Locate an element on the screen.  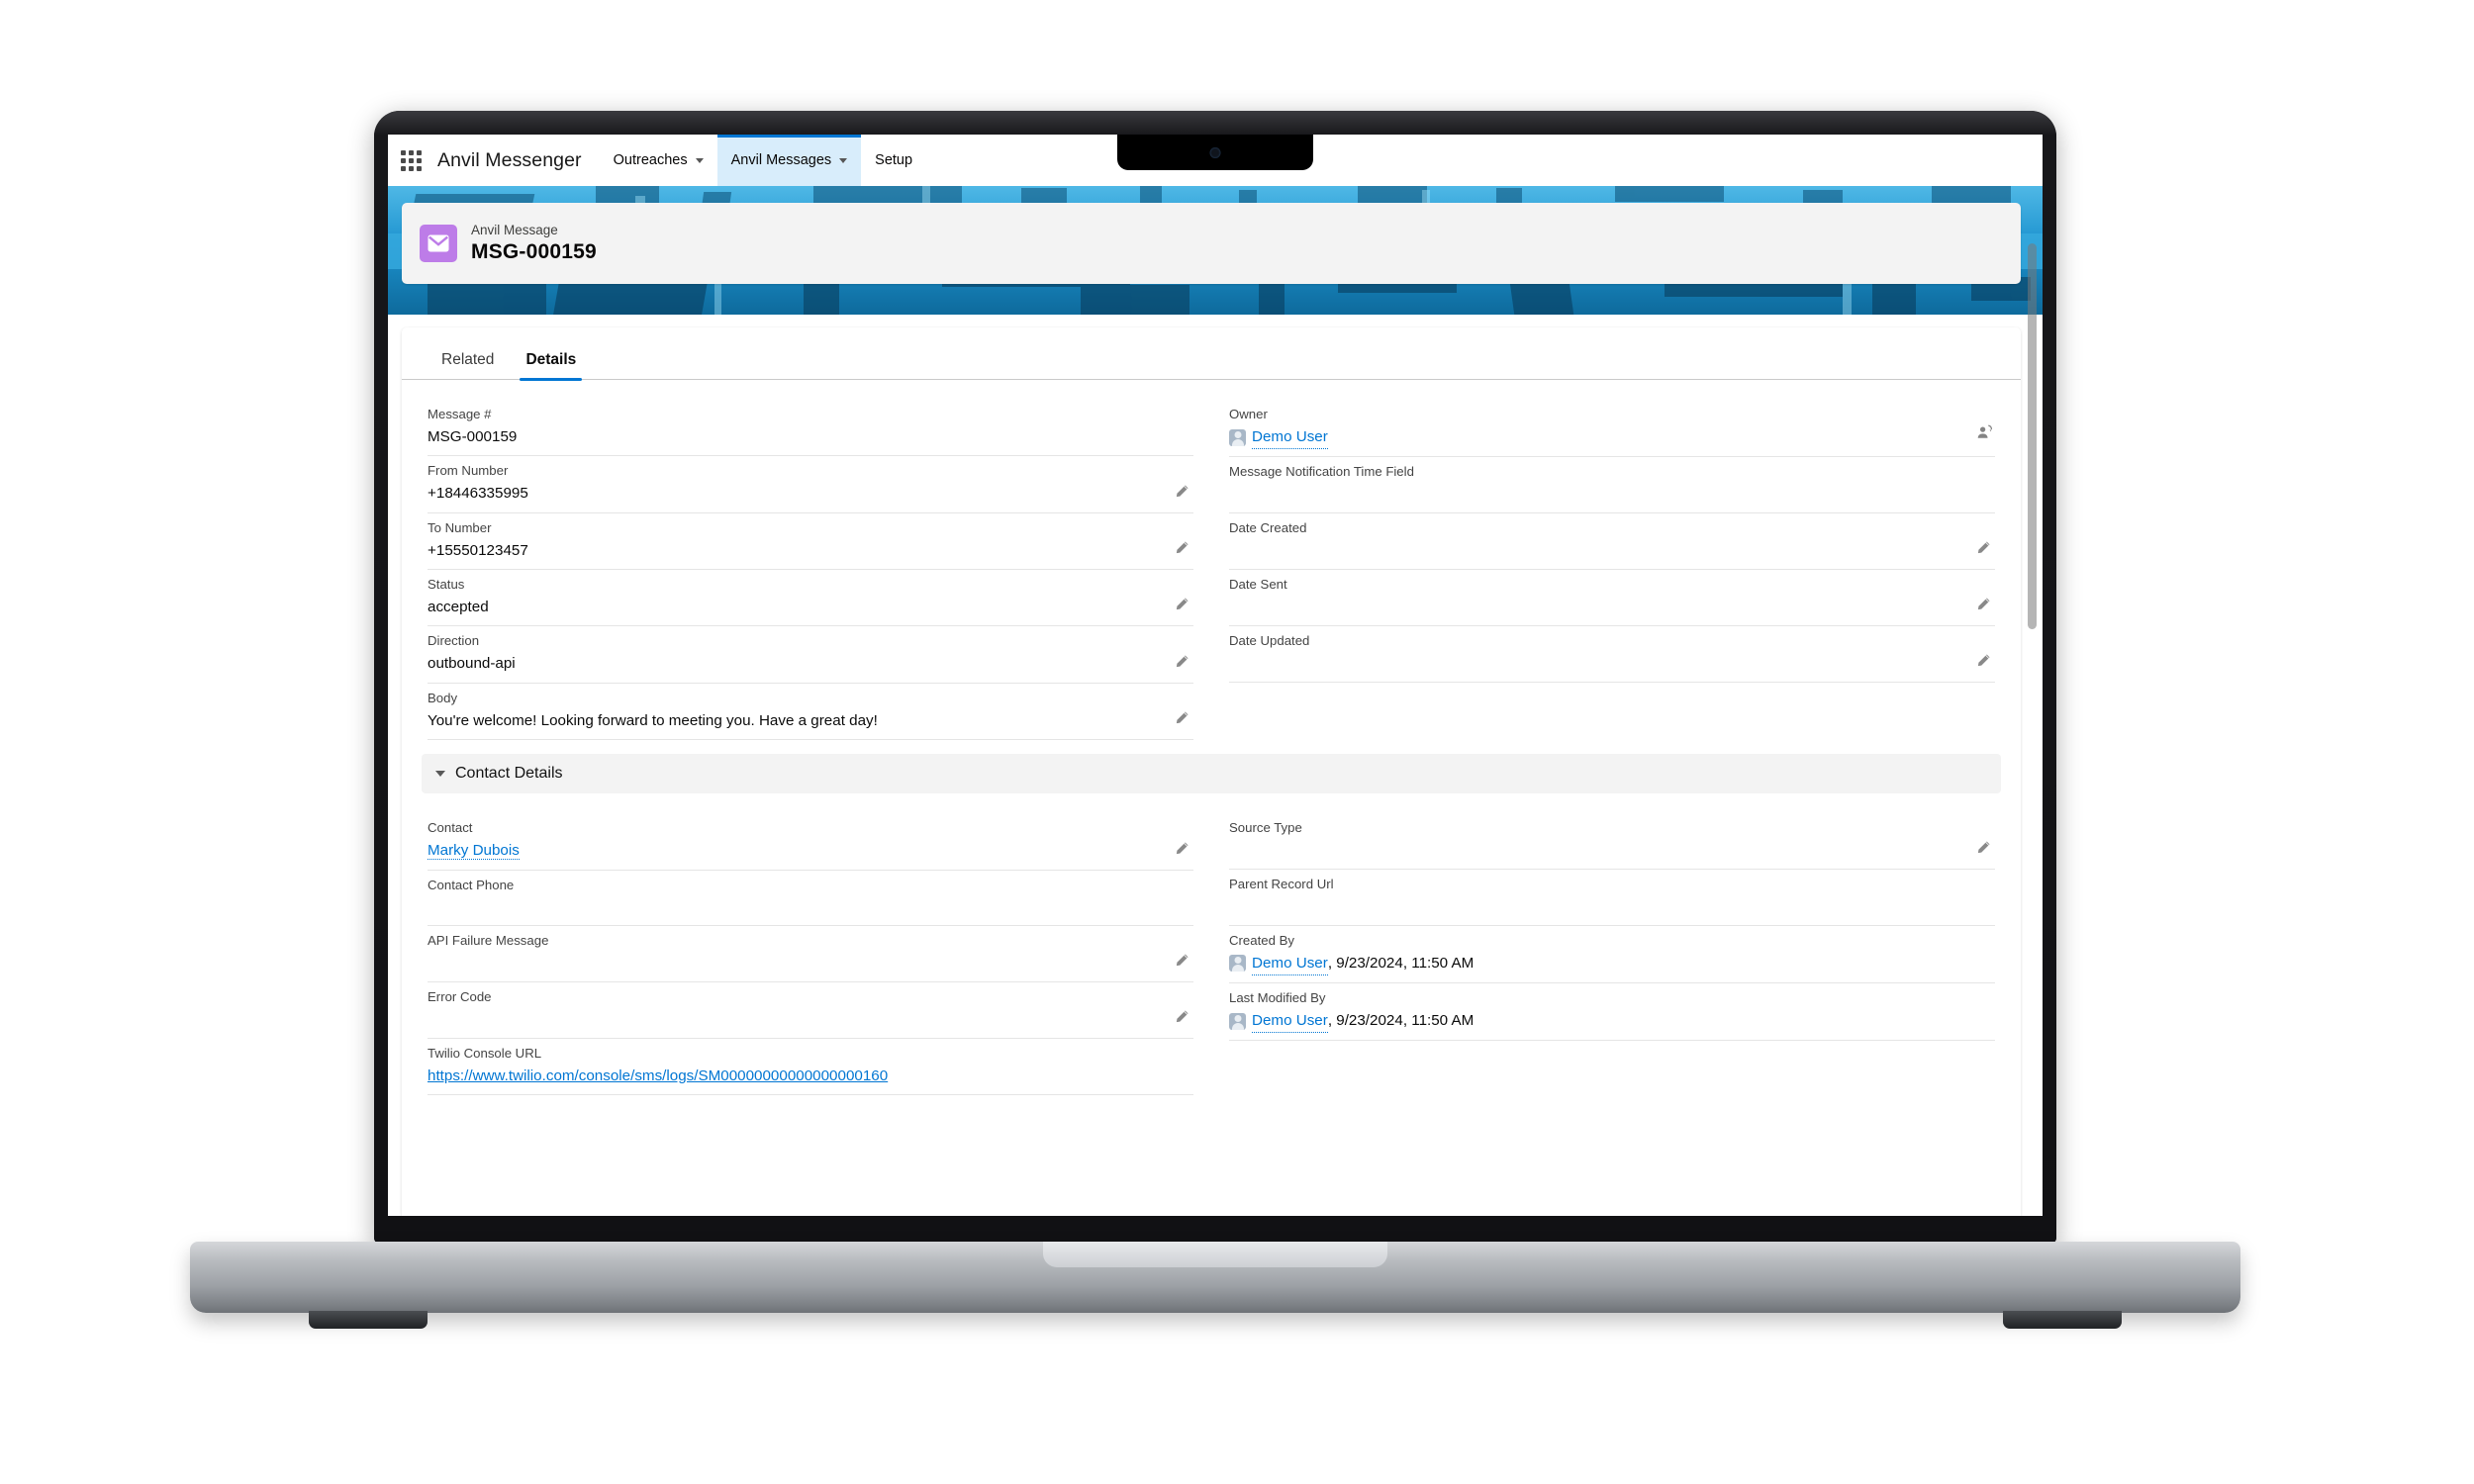
record-object-label: Anvil Message is located at coordinates (515, 230).